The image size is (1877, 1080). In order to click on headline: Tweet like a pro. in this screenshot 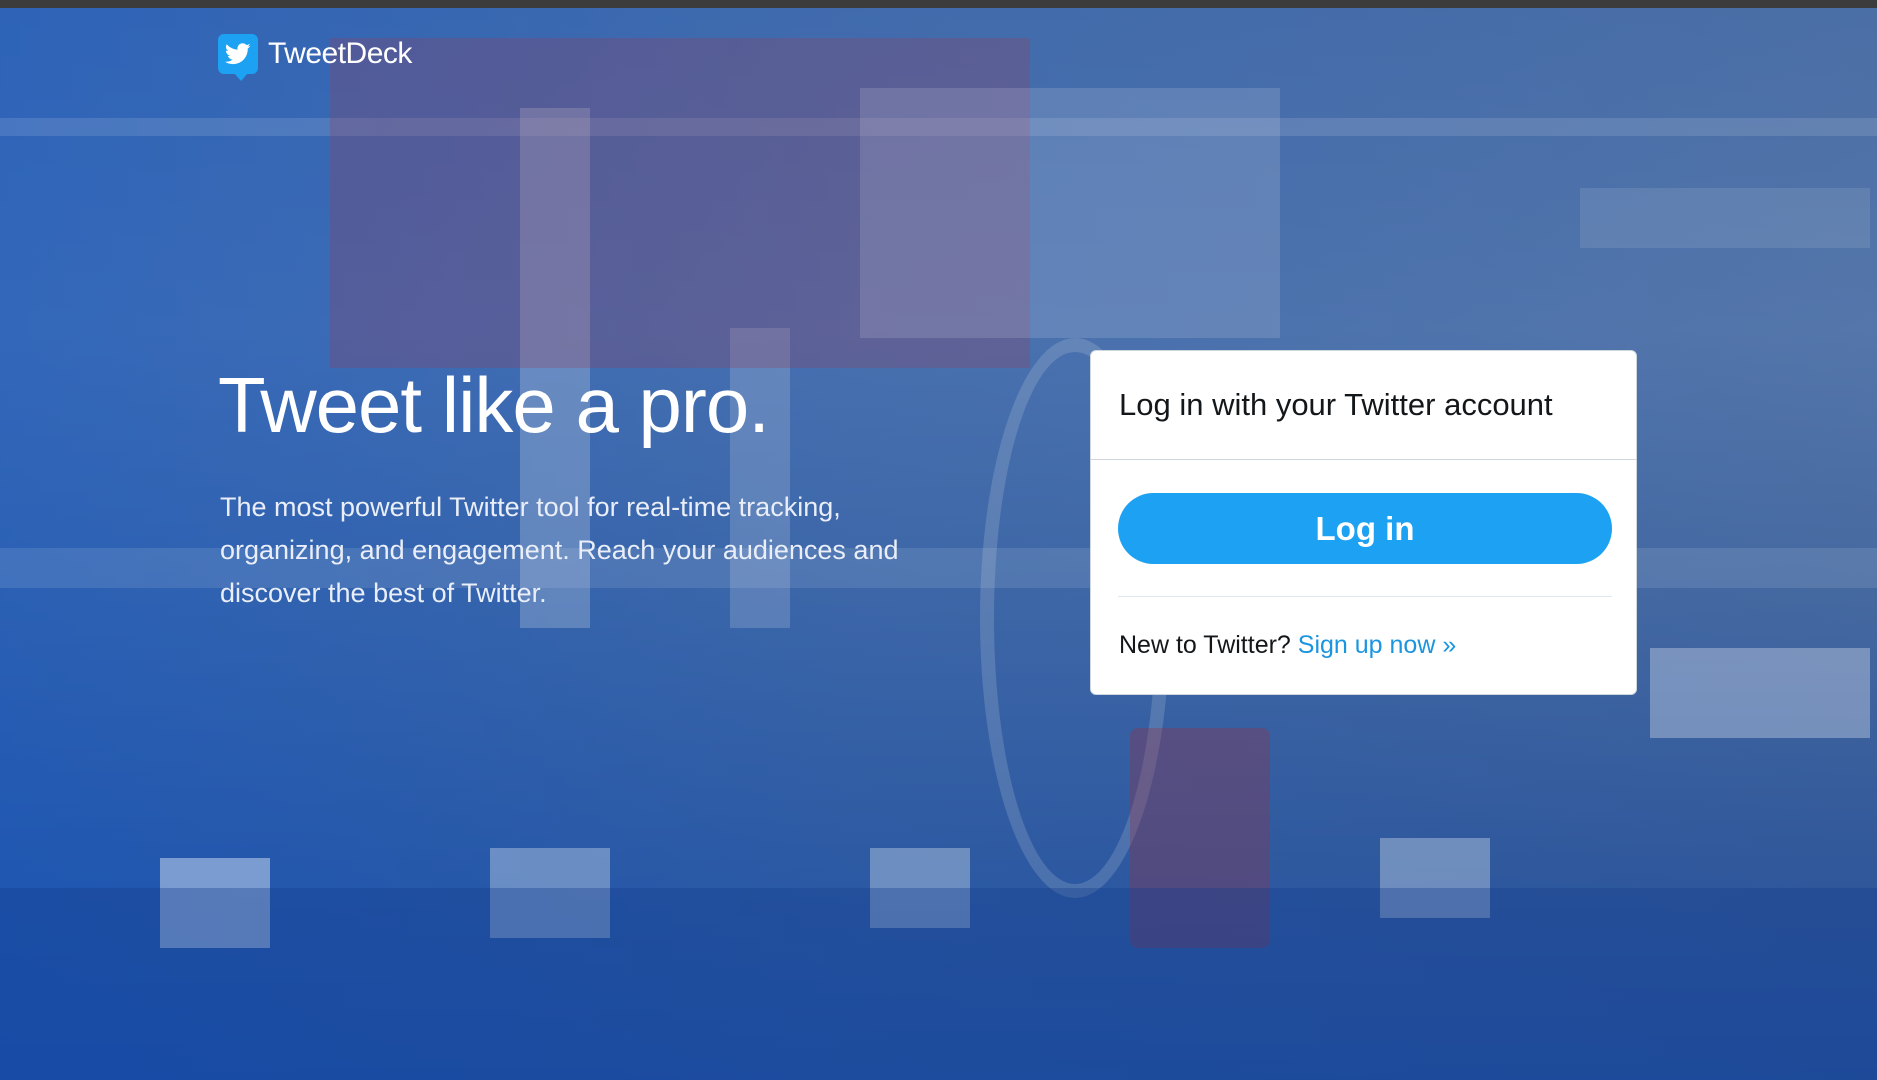, I will do `click(494, 405)`.